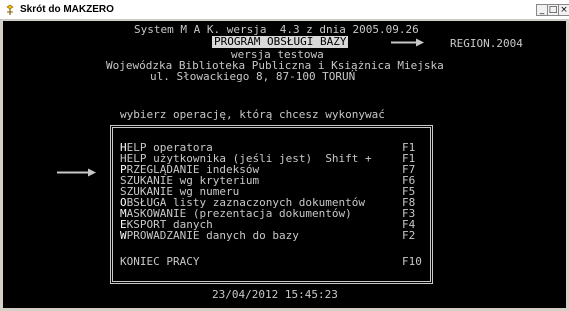  What do you see at coordinates (563, 10) in the screenshot?
I see `close-button: ×` at bounding box center [563, 10].